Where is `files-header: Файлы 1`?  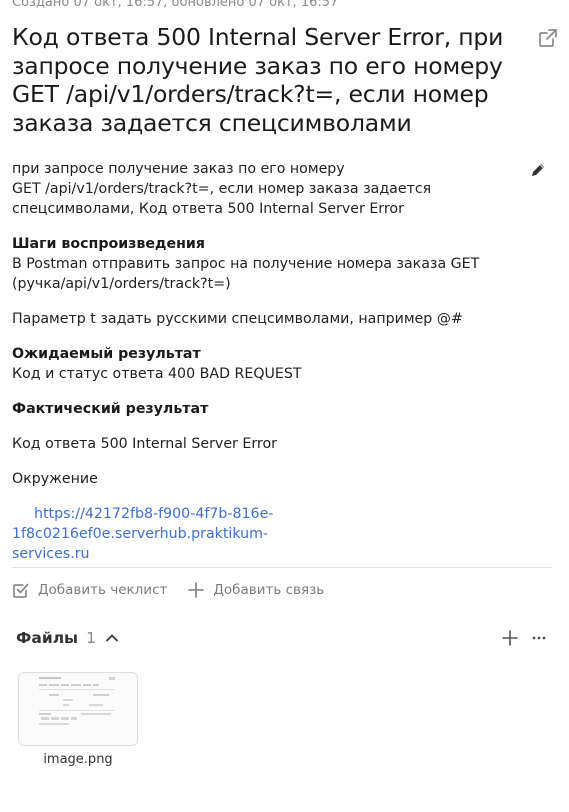
files-header: Файлы 1 is located at coordinates (68, 638).